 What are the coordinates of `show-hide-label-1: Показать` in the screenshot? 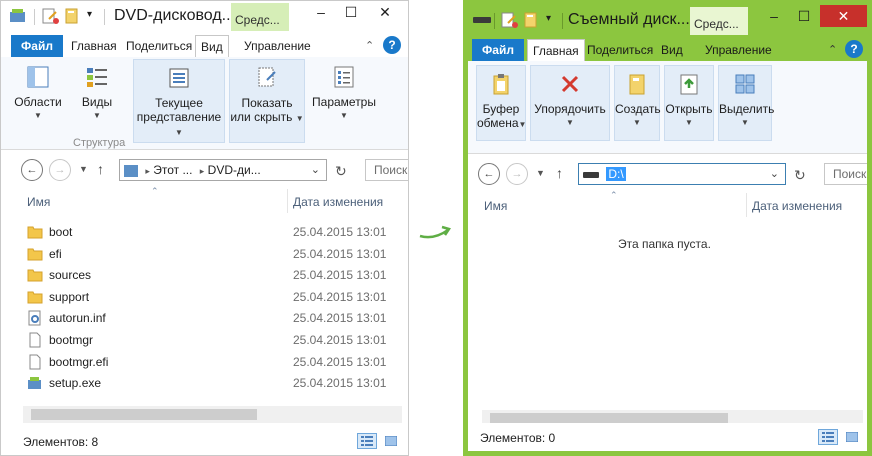 It's located at (267, 103).